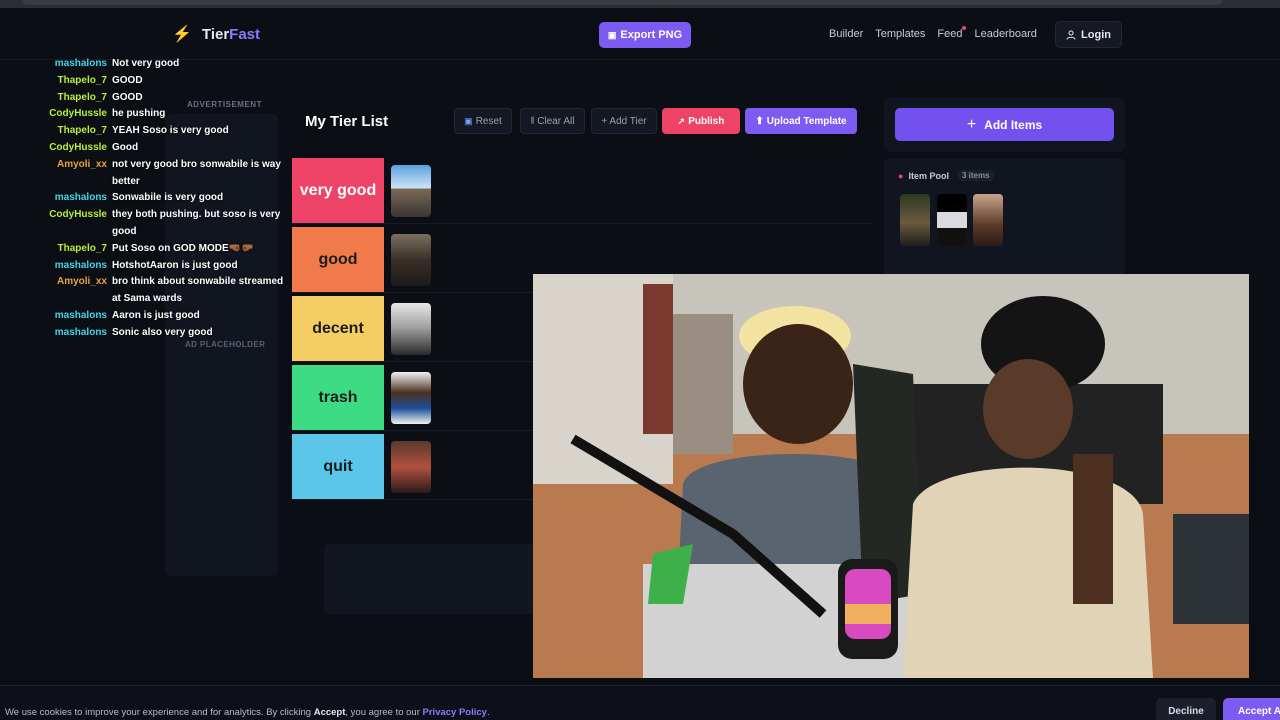  What do you see at coordinates (182, 34) in the screenshot?
I see `lightning-bolt-icon: ⚡` at bounding box center [182, 34].